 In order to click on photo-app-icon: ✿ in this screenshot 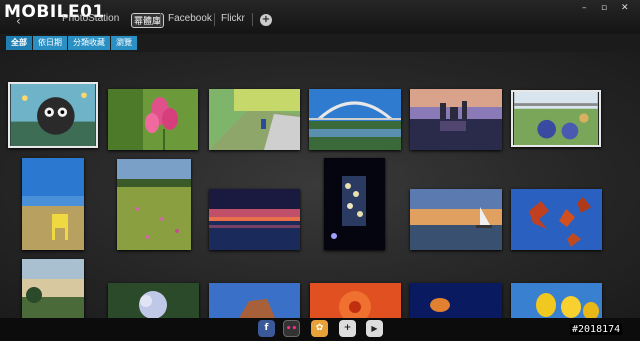, I will do `click(319, 328)`.